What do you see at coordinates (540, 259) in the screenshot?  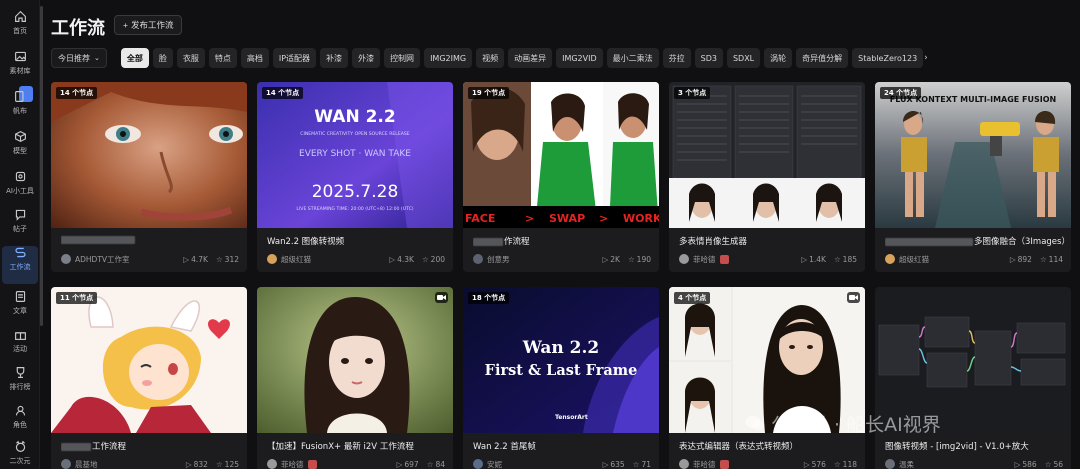 I see `author-name: 创意男` at bounding box center [540, 259].